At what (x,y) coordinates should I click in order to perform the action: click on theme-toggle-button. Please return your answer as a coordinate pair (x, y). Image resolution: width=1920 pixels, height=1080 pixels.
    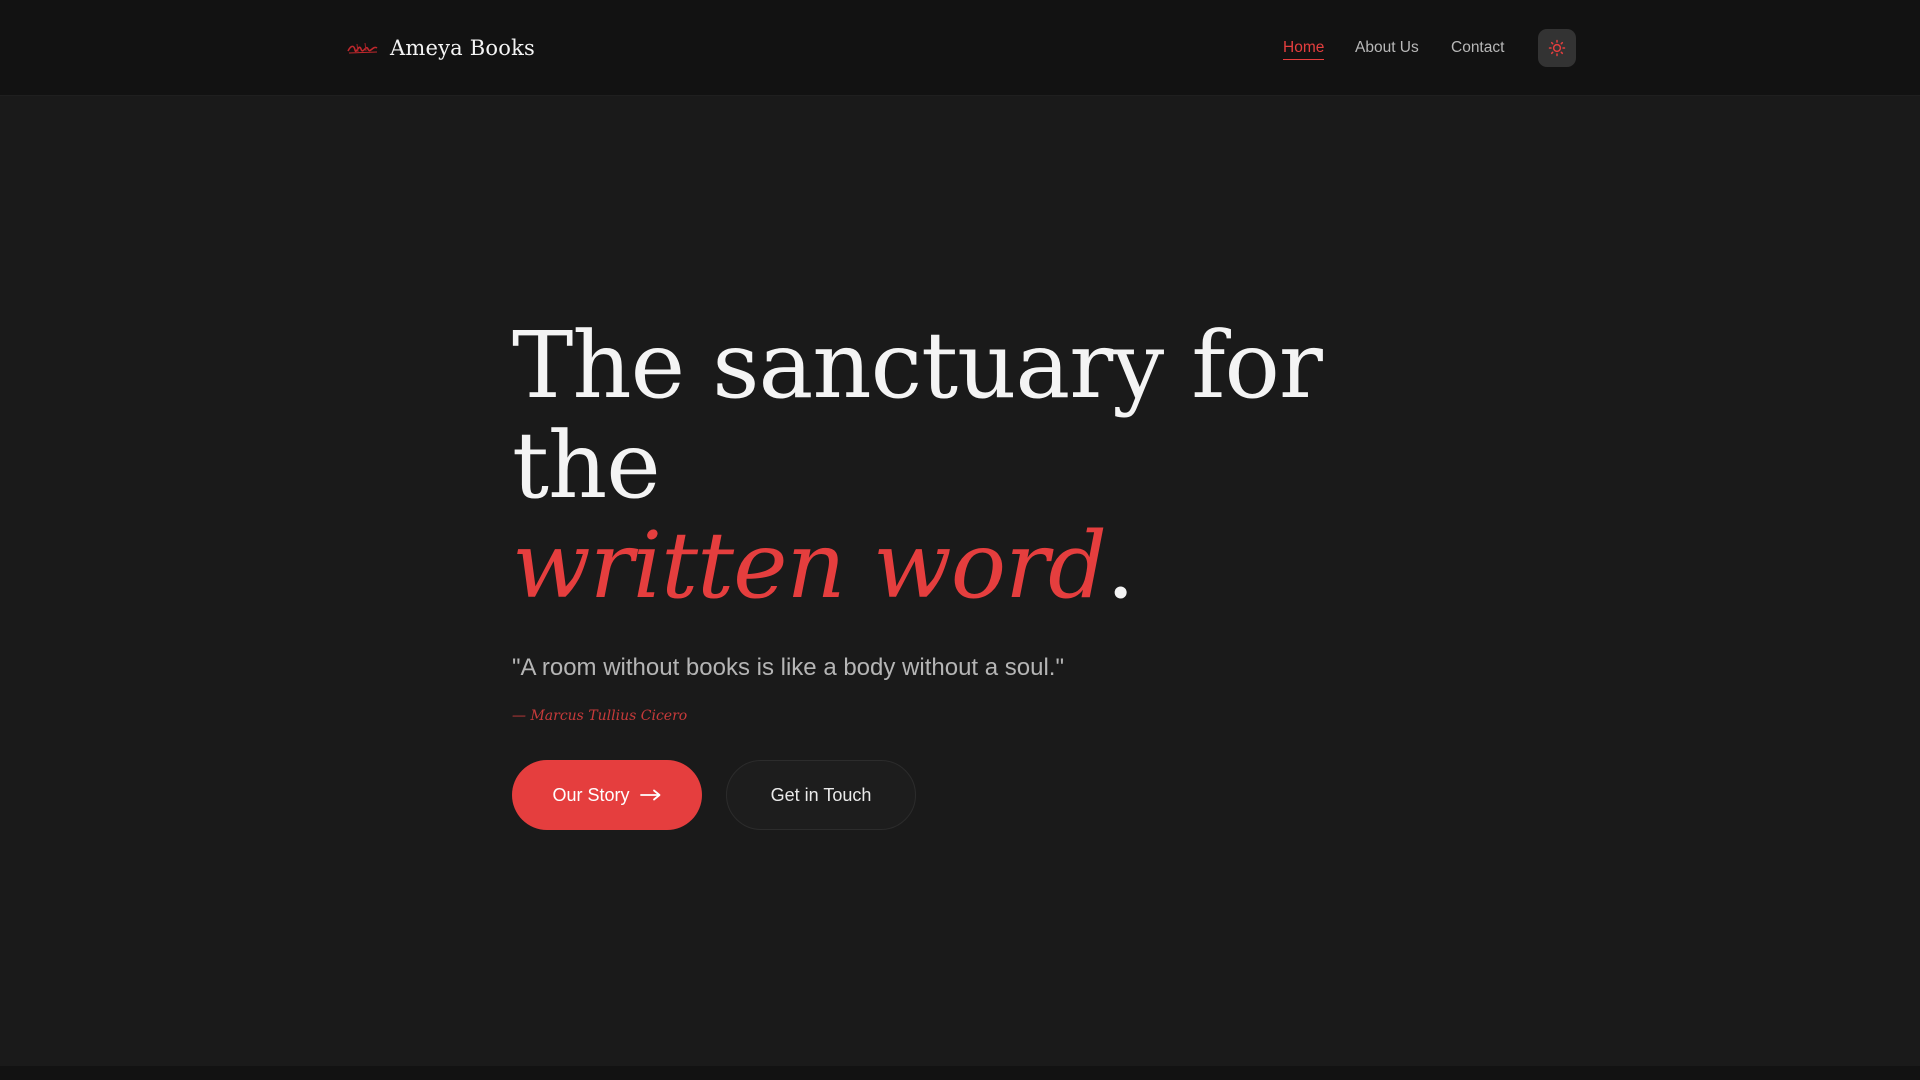
    Looking at the image, I should click on (1557, 48).